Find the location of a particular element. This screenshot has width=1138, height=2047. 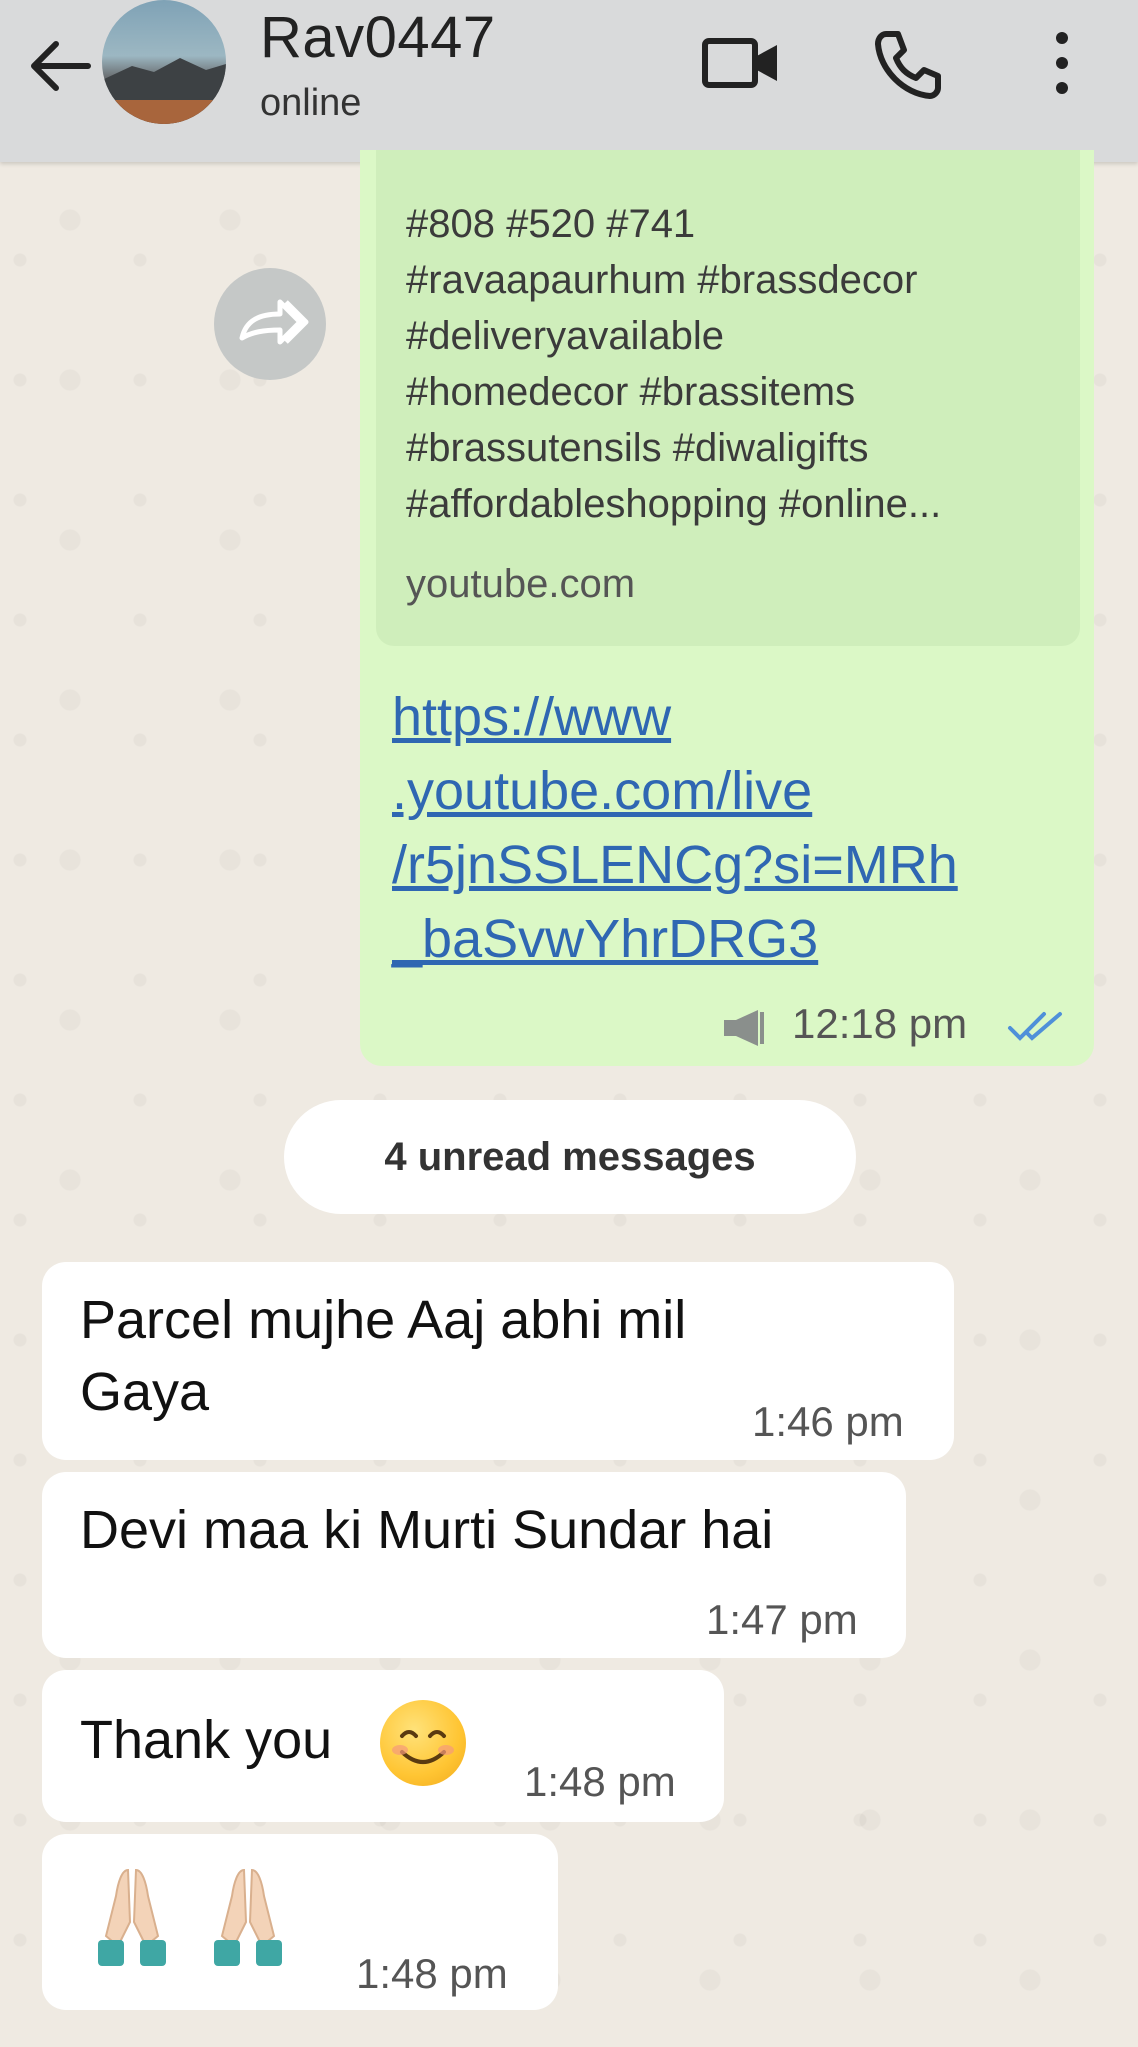

contact-name: Rav0447 is located at coordinates (378, 37).